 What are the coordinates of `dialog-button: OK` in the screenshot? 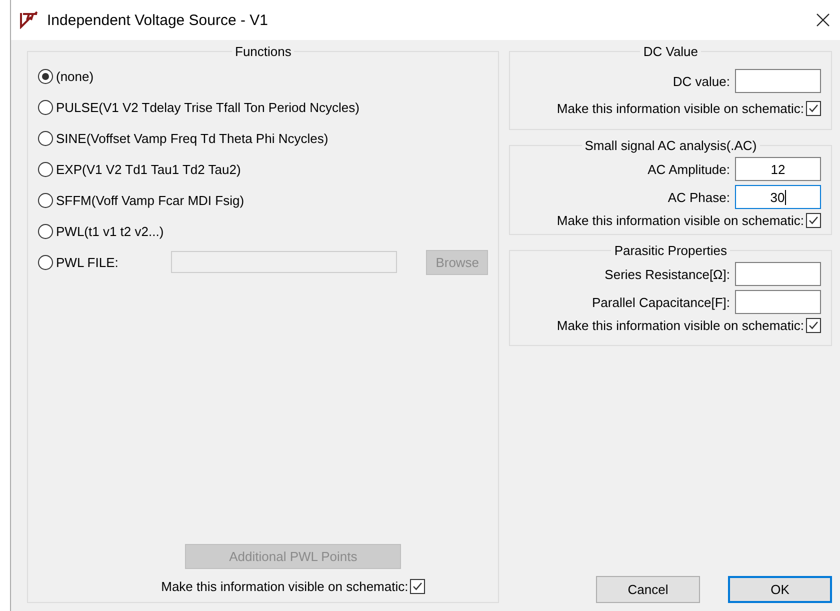 It's located at (780, 589).